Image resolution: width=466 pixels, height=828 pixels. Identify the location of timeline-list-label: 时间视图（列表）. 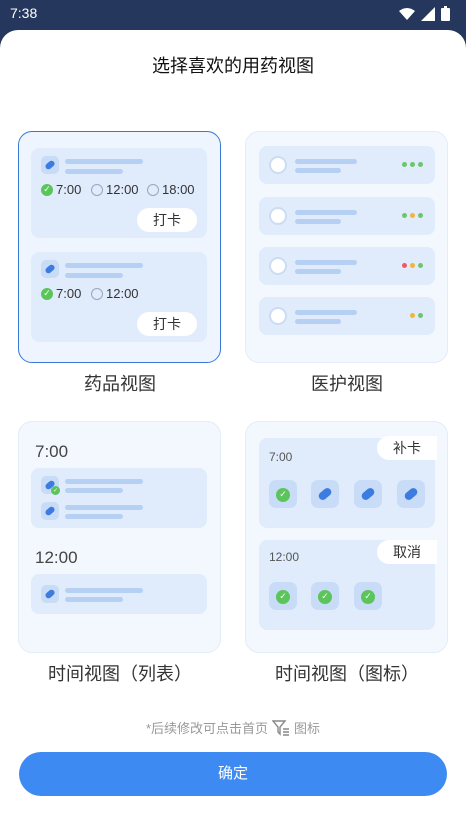
(120, 674).